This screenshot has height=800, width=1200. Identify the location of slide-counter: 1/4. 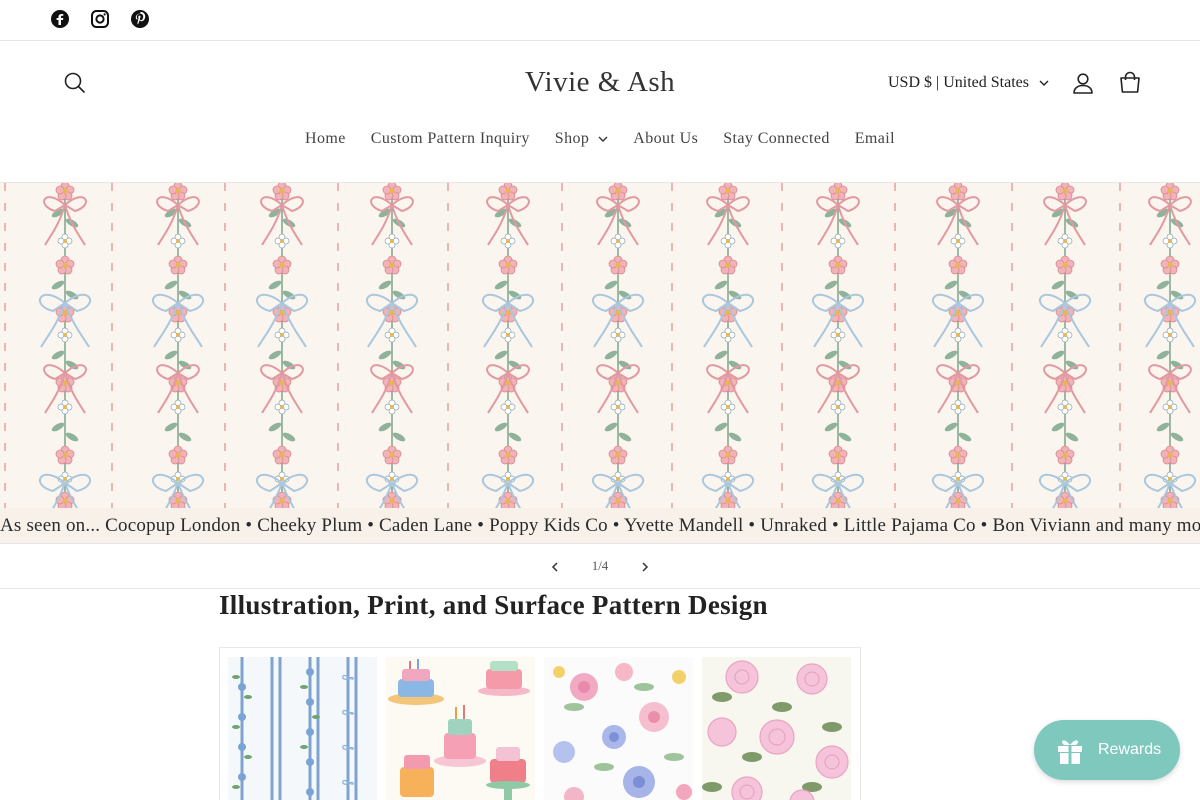
(600, 565).